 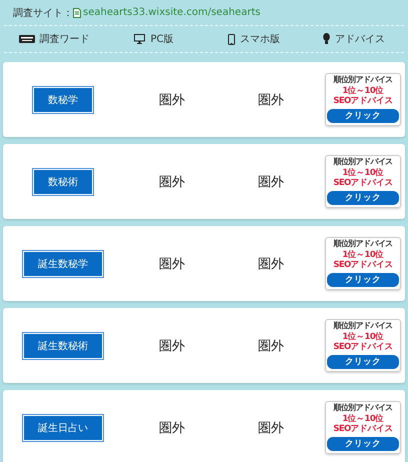 What do you see at coordinates (260, 39) in the screenshot?
I see `column-heading: スマホ版` at bounding box center [260, 39].